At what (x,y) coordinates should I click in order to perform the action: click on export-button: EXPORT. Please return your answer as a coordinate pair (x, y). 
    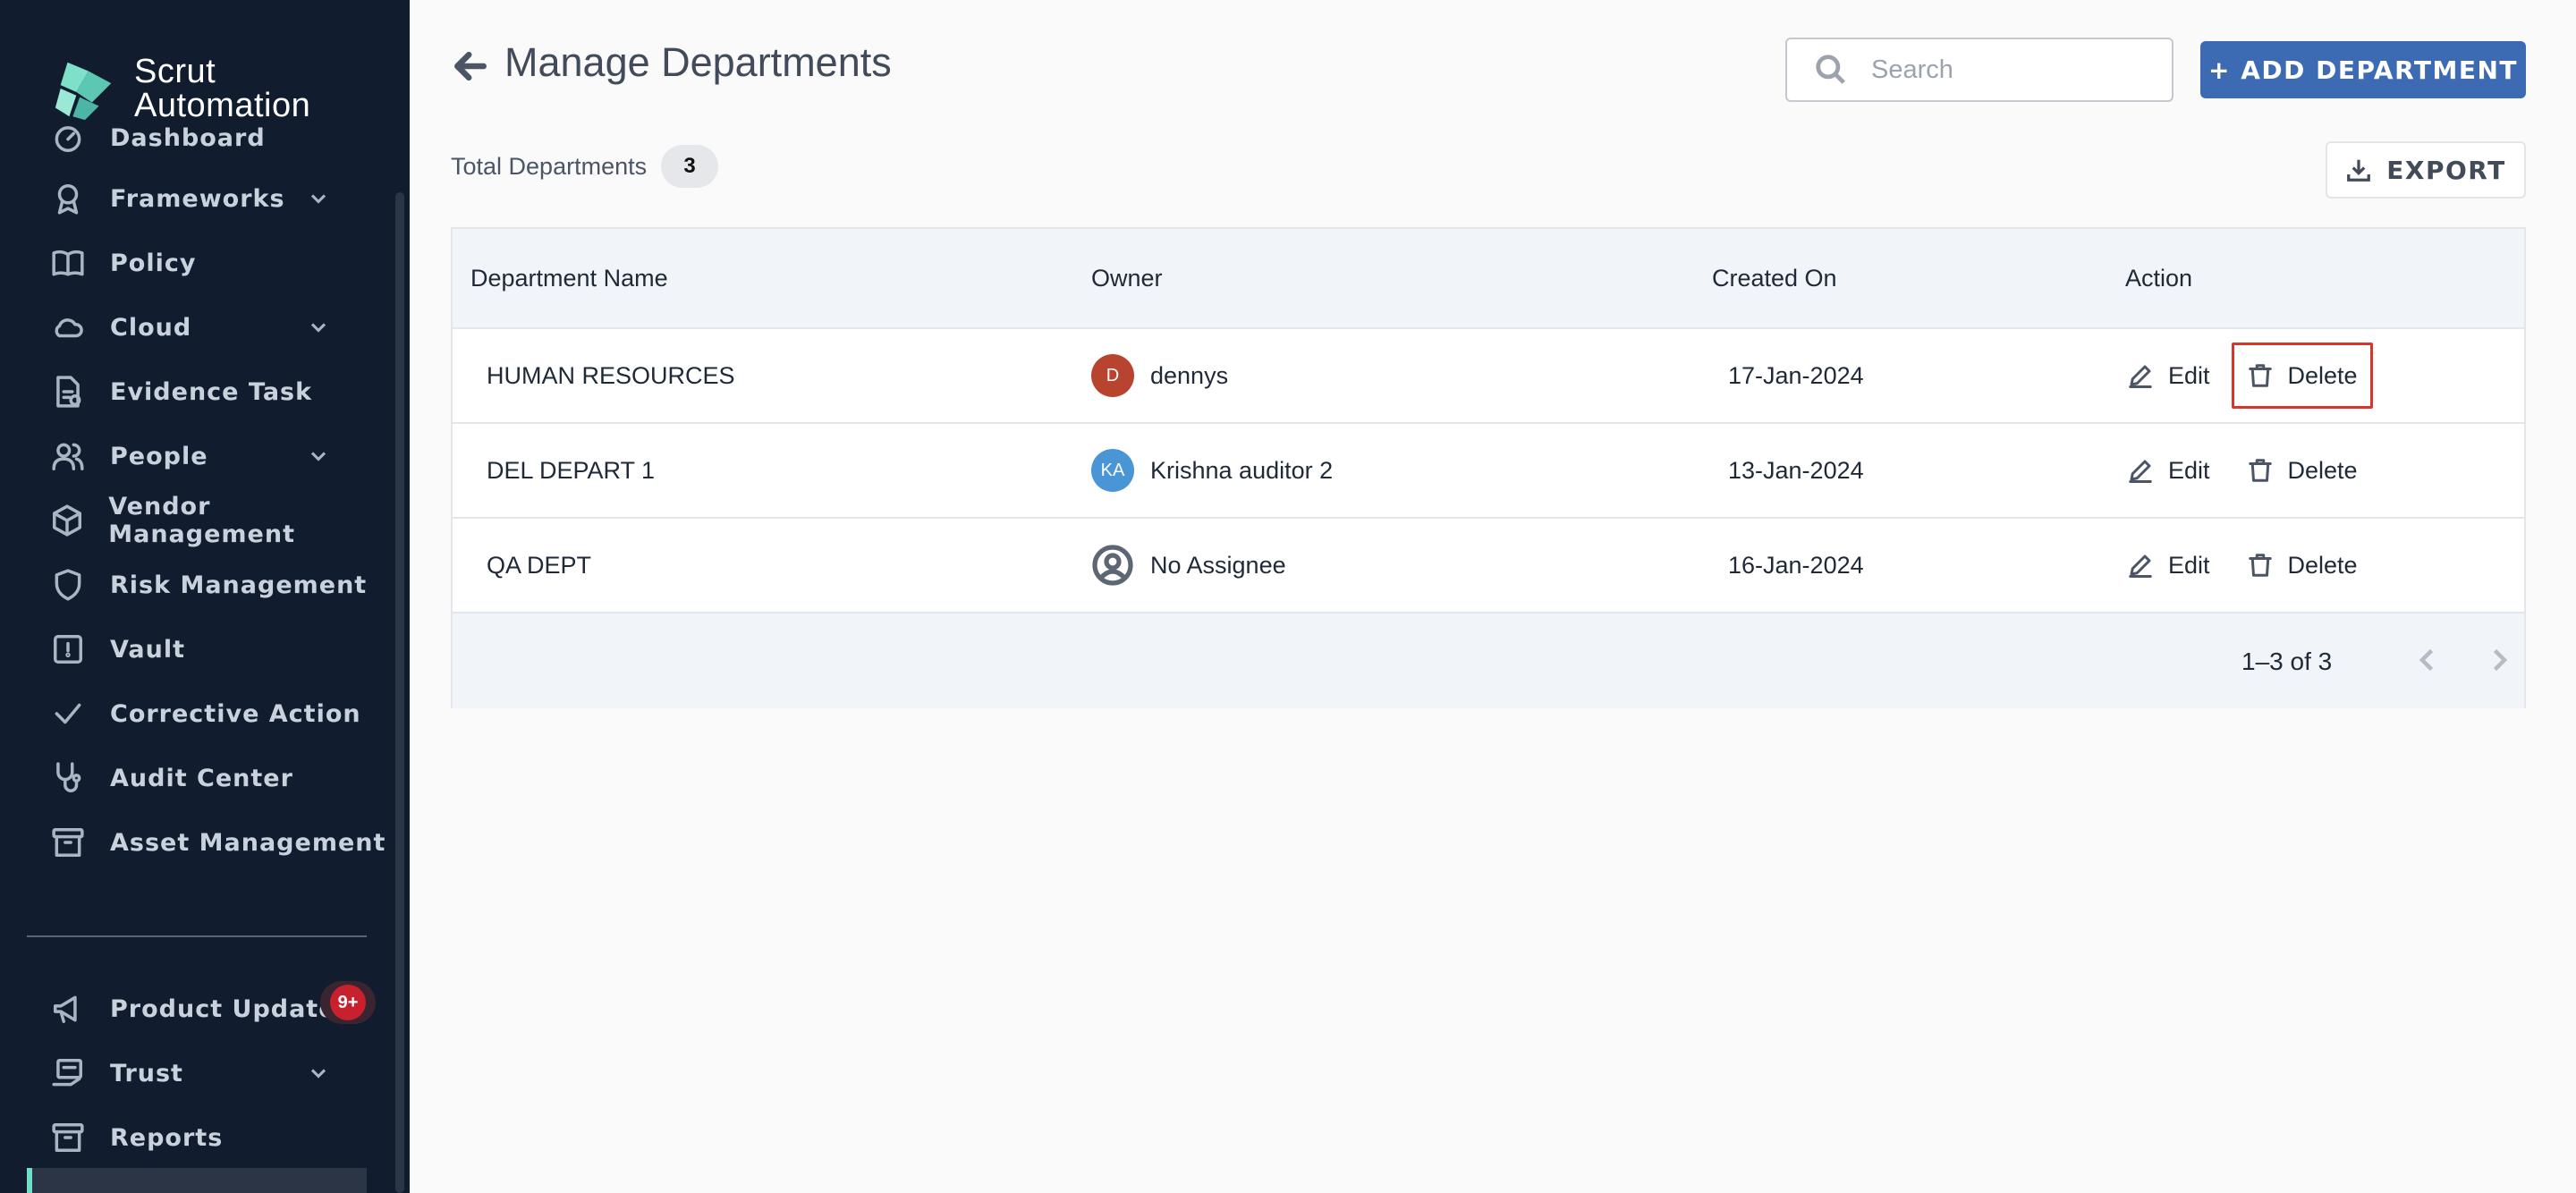
    Looking at the image, I should click on (2426, 170).